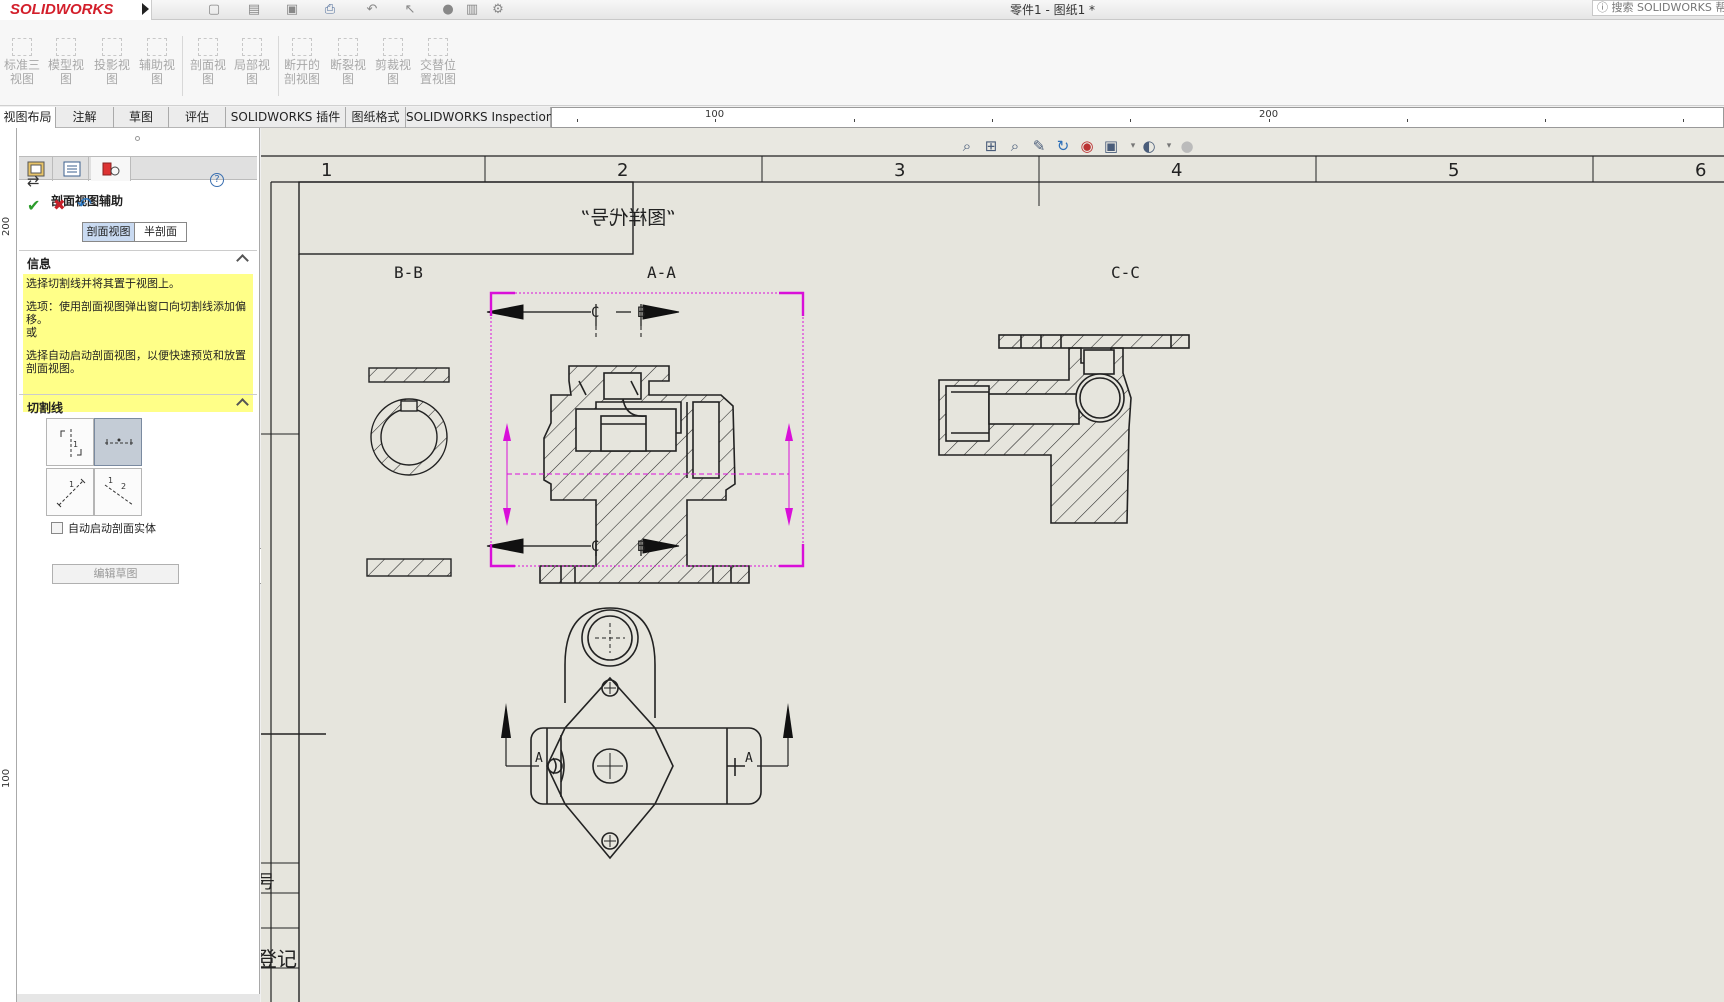 The image size is (1724, 1002). I want to click on cmd-label: 标准三视图, so click(21, 72).